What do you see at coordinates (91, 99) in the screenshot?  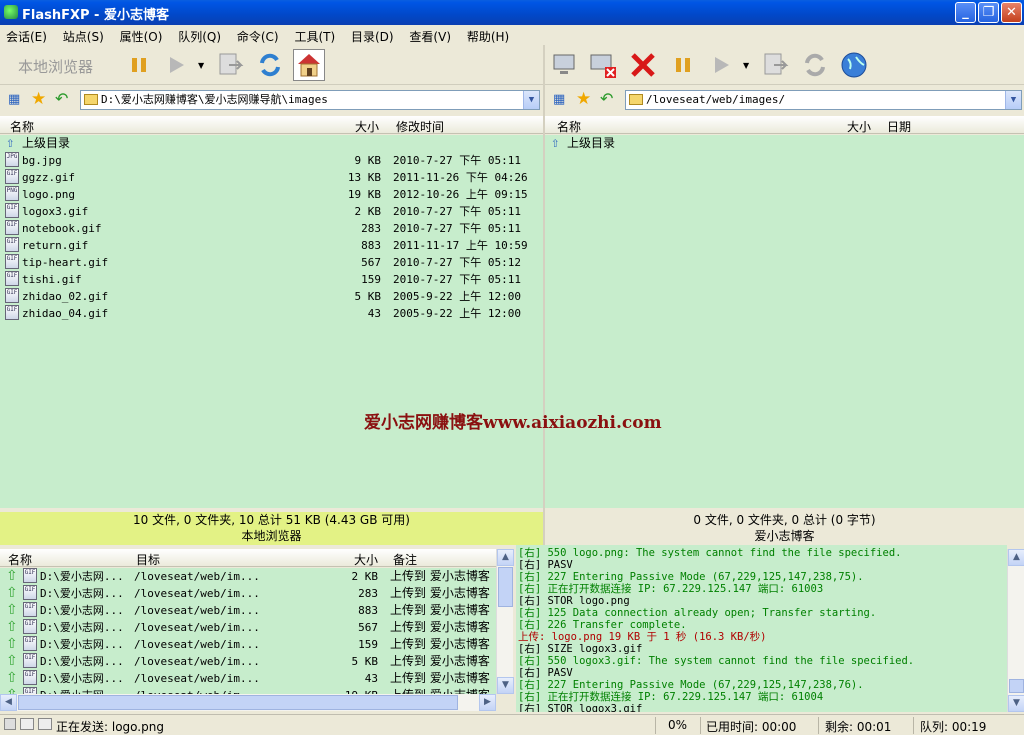 I see `folder-icon` at bounding box center [91, 99].